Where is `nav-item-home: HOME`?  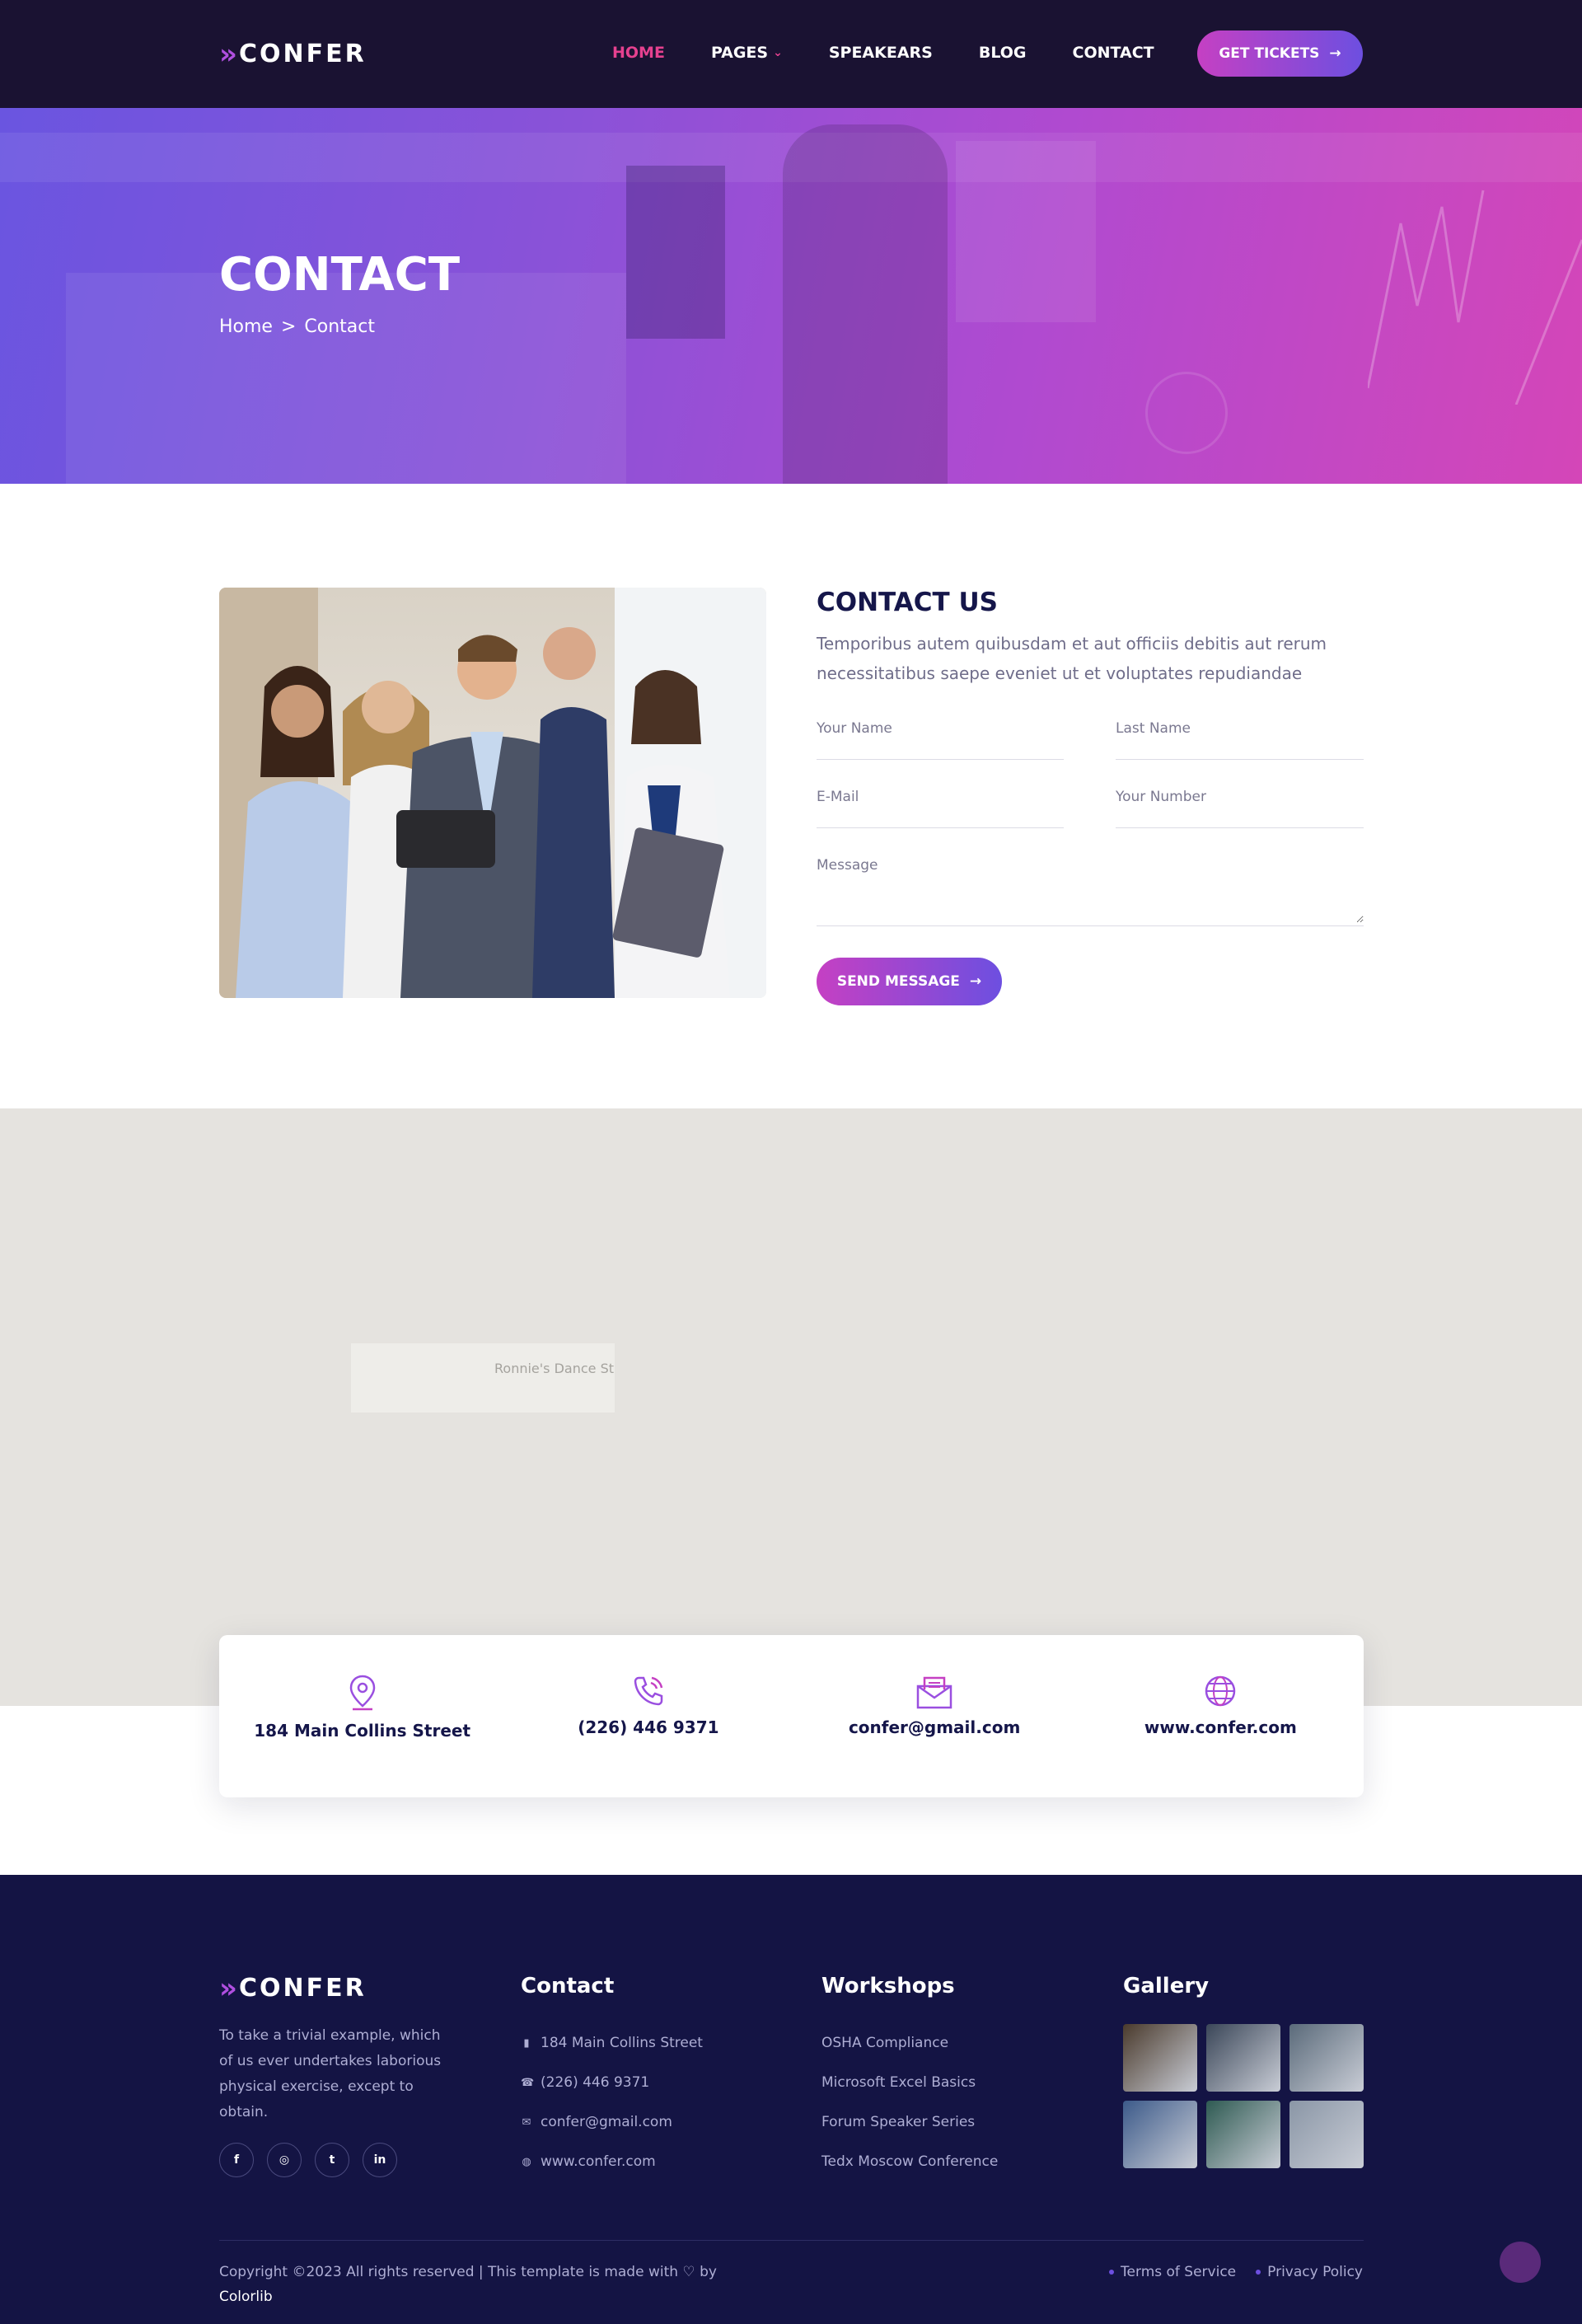
nav-item-home: HOME is located at coordinates (638, 53).